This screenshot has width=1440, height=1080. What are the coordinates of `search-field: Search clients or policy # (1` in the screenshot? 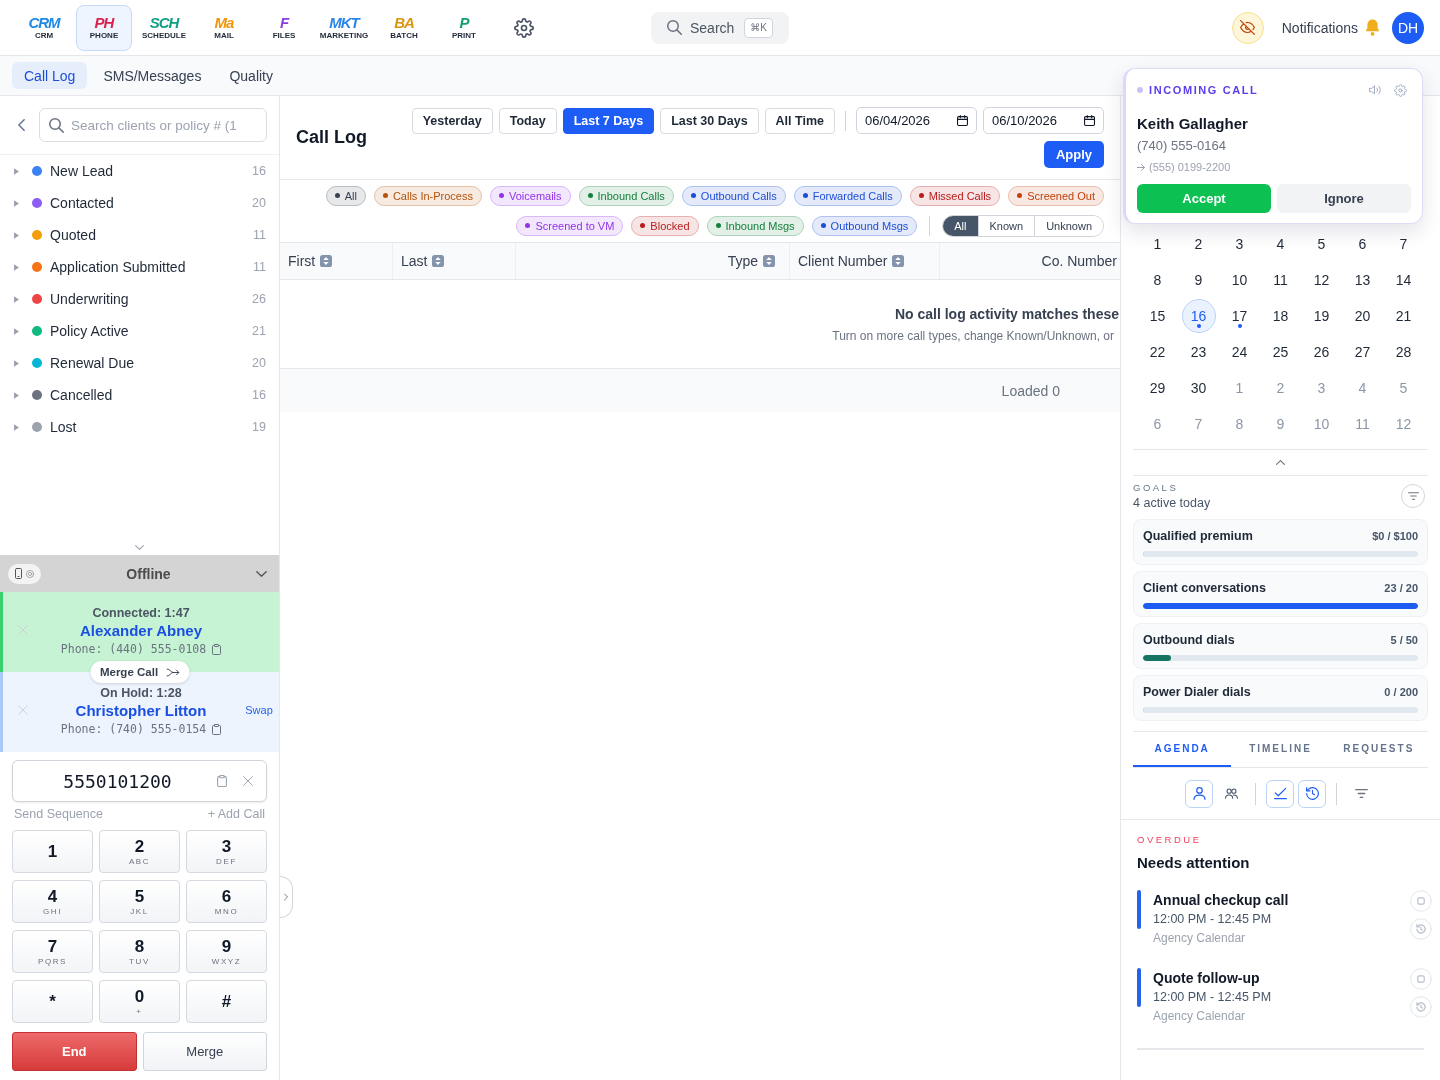 It's located at (153, 125).